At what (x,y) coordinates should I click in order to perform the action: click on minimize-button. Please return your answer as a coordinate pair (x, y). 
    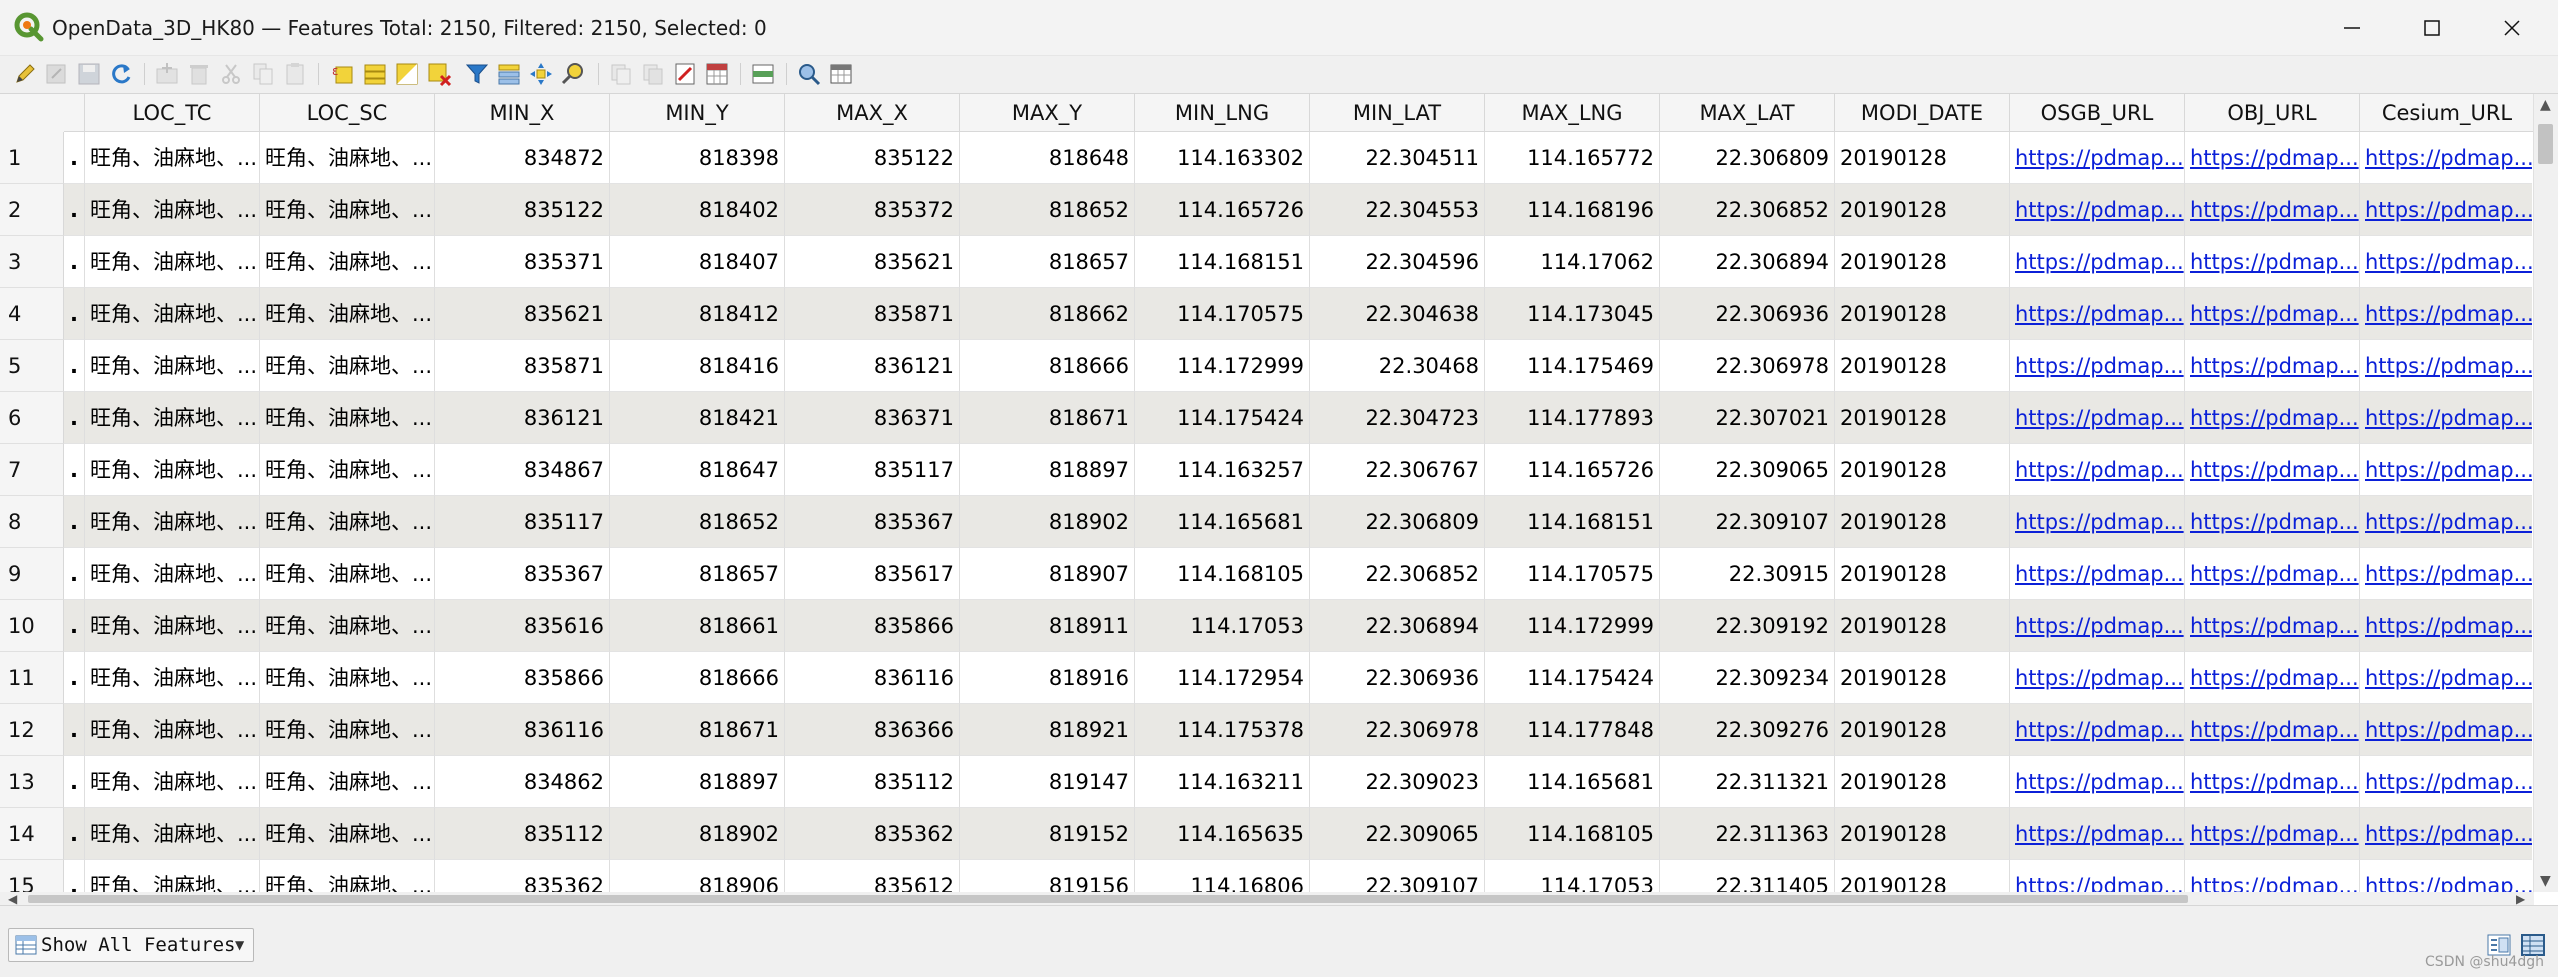
    Looking at the image, I should click on (2352, 27).